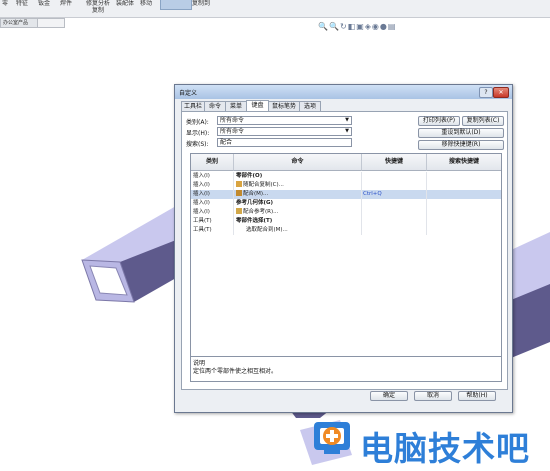 Image resolution: width=550 pixels, height=471 pixels. Describe the element at coordinates (445, 448) in the screenshot. I see `watermark-text: 电脑技术吧` at that location.